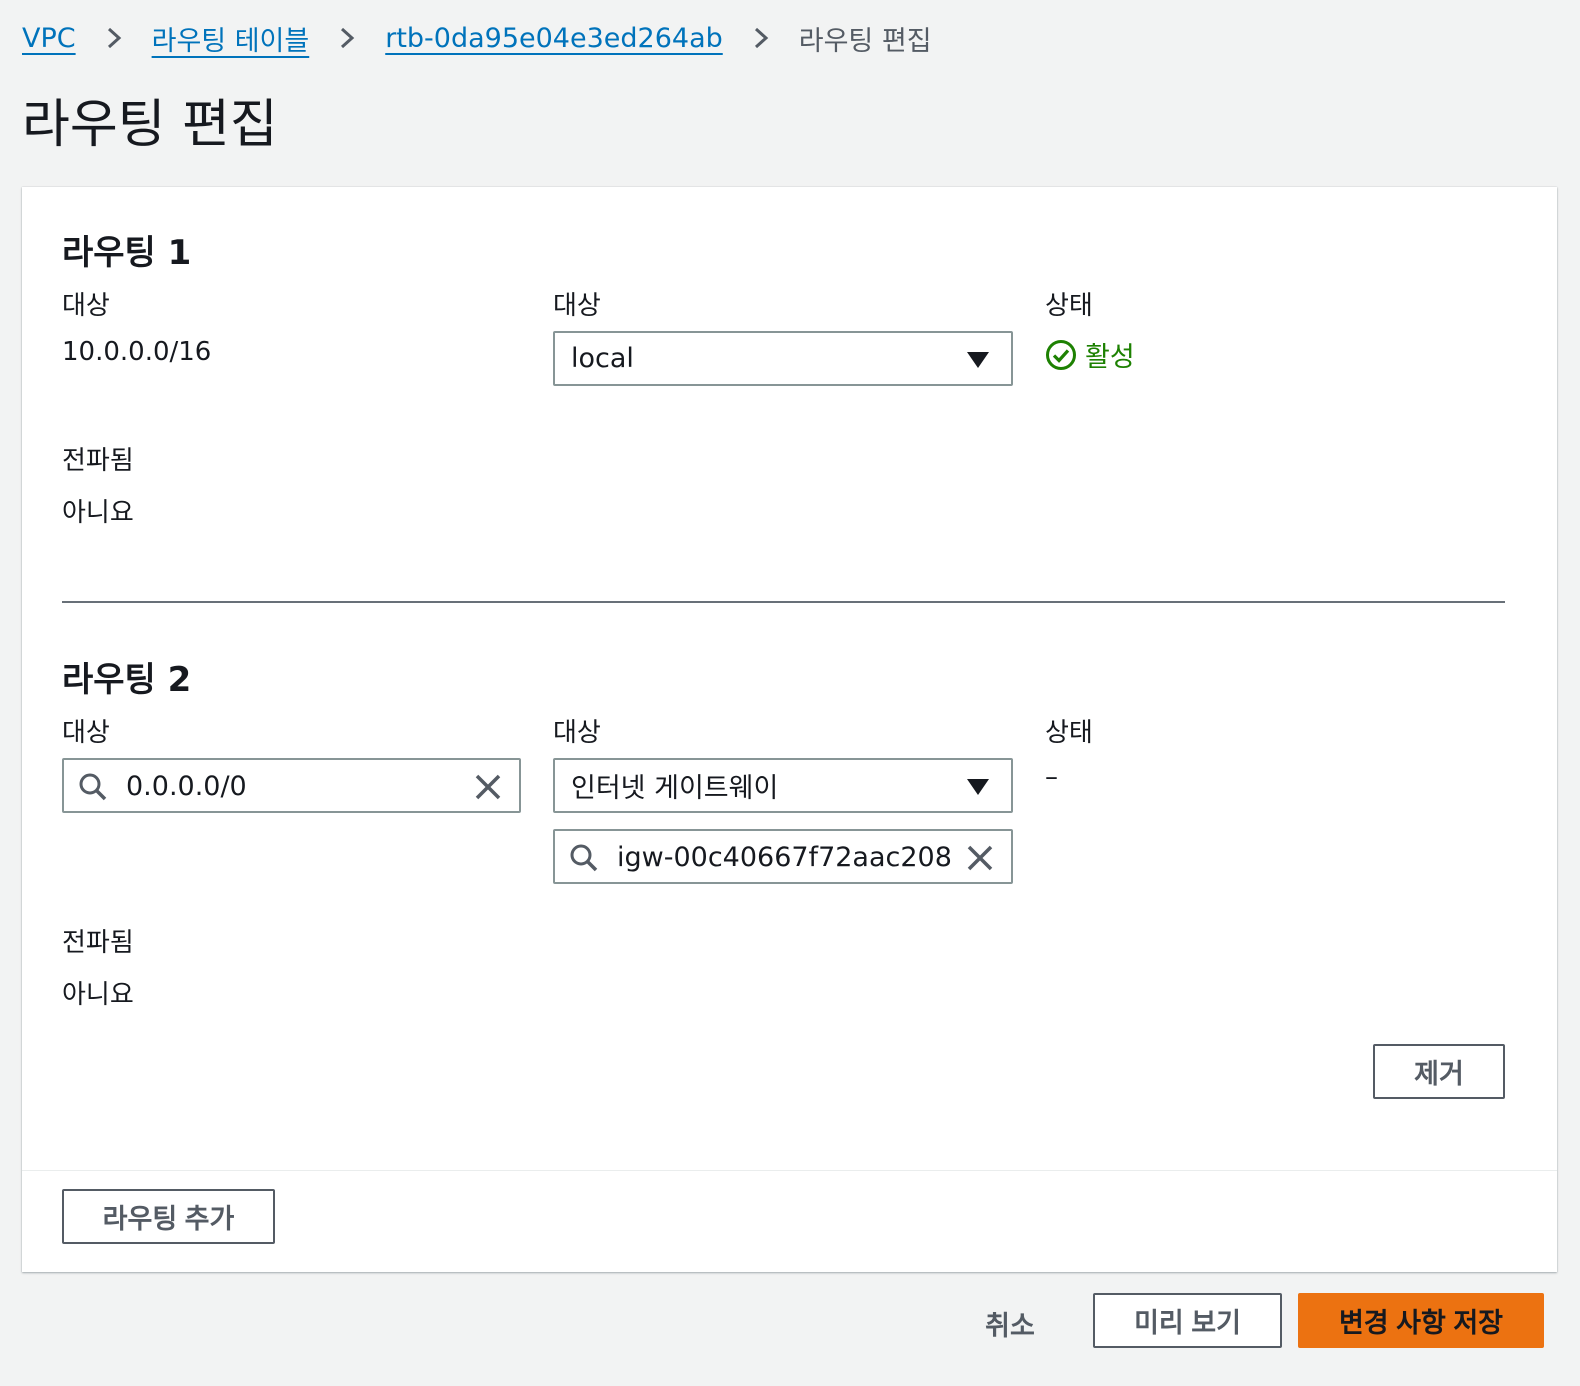  What do you see at coordinates (186, 786) in the screenshot?
I see `route-2-destination-value: 0.0.0.0/0` at bounding box center [186, 786].